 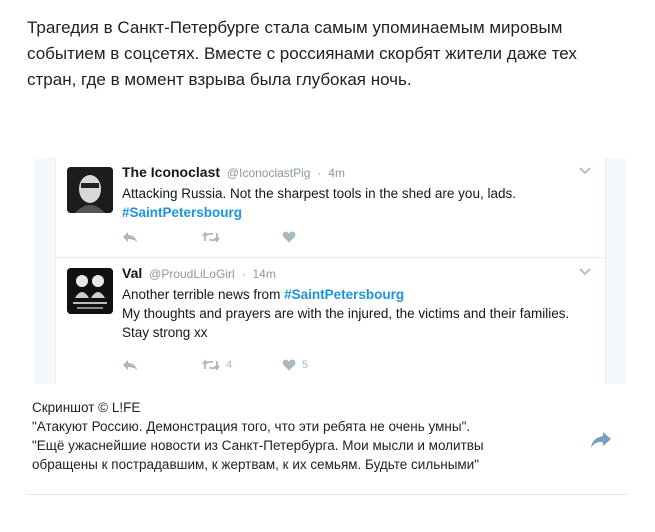 I want to click on tweet-header: Val @ProudLiLoGirl · 14m, so click(x=199, y=273).